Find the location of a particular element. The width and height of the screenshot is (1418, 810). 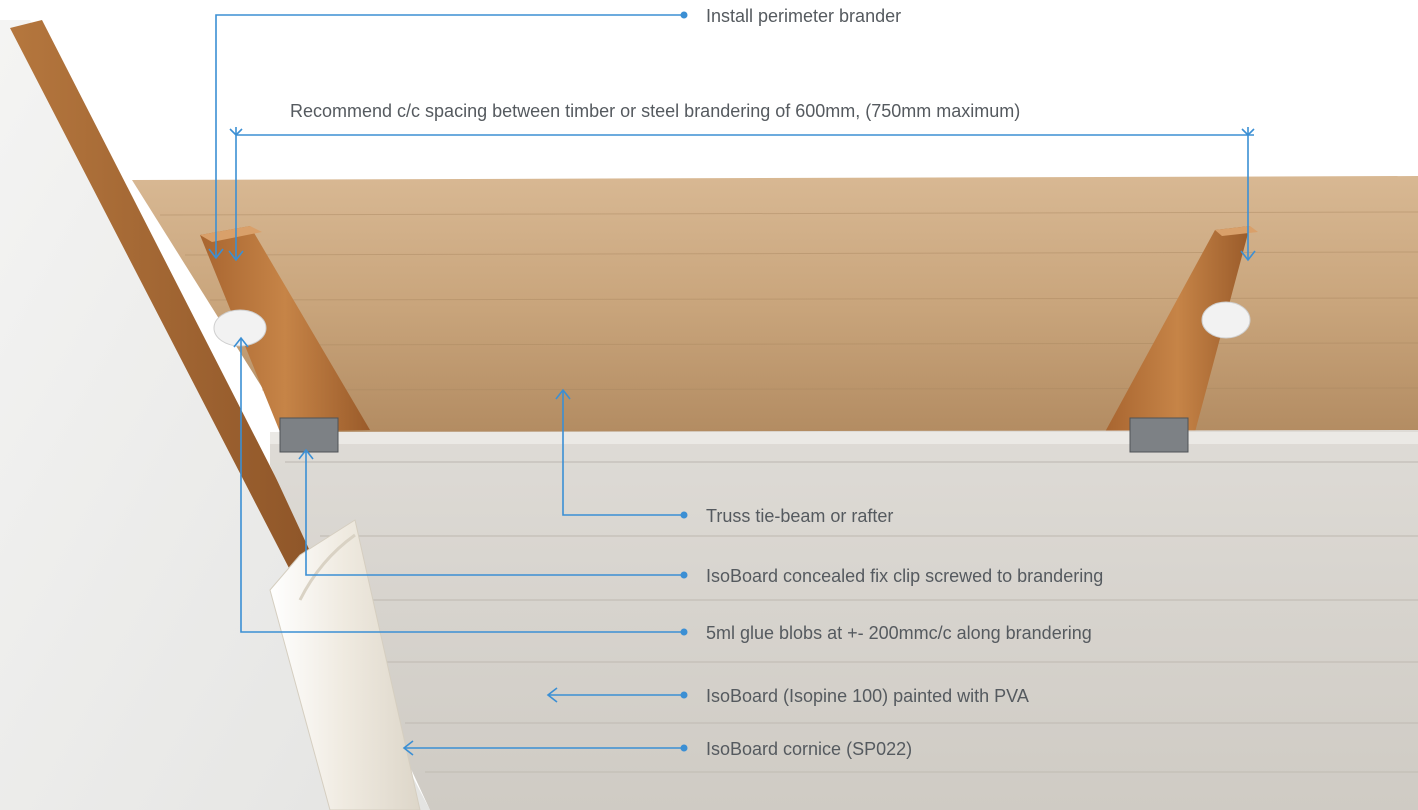

label-install-perimeter-brander: Install perimeter brander is located at coordinates (804, 16).